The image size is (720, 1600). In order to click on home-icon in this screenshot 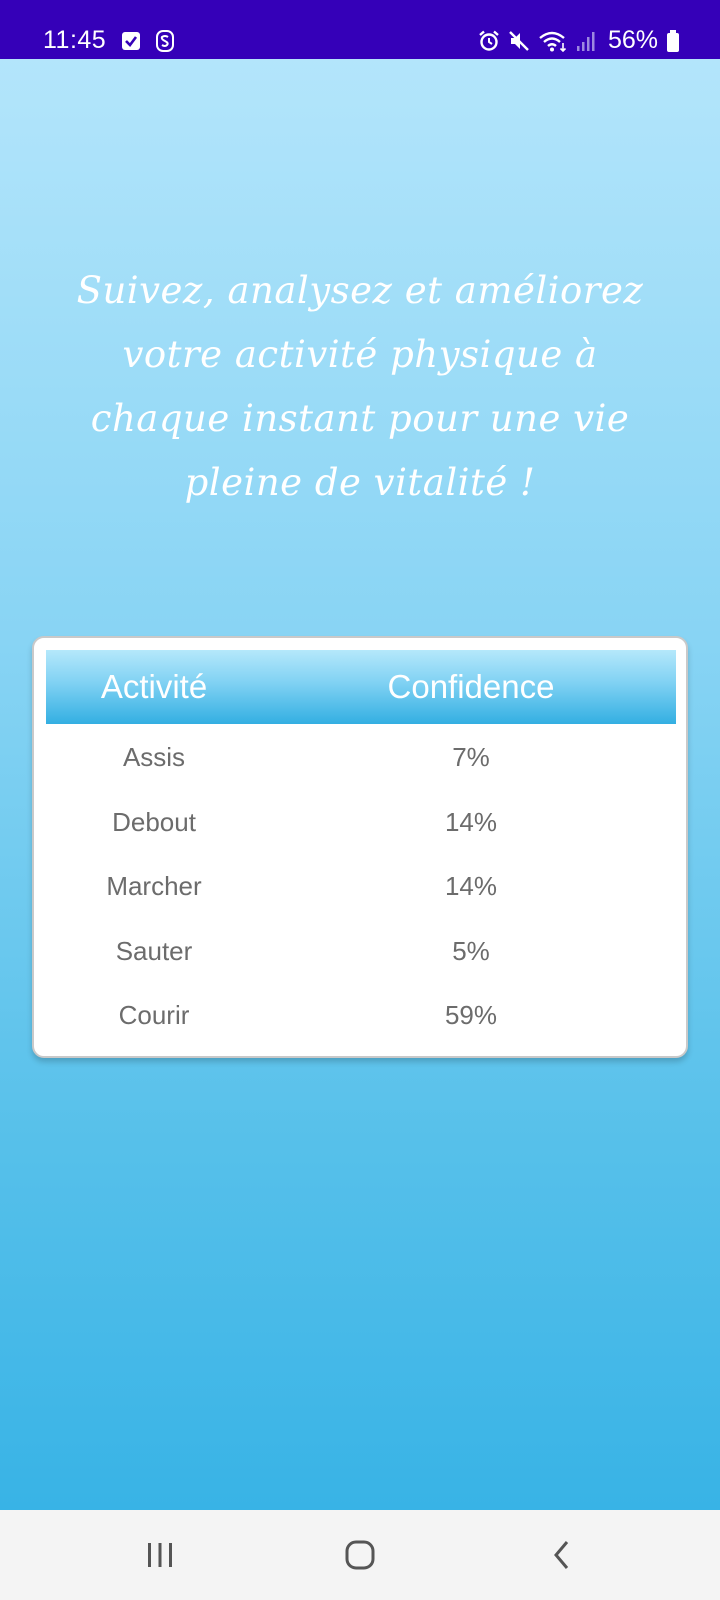, I will do `click(360, 1555)`.